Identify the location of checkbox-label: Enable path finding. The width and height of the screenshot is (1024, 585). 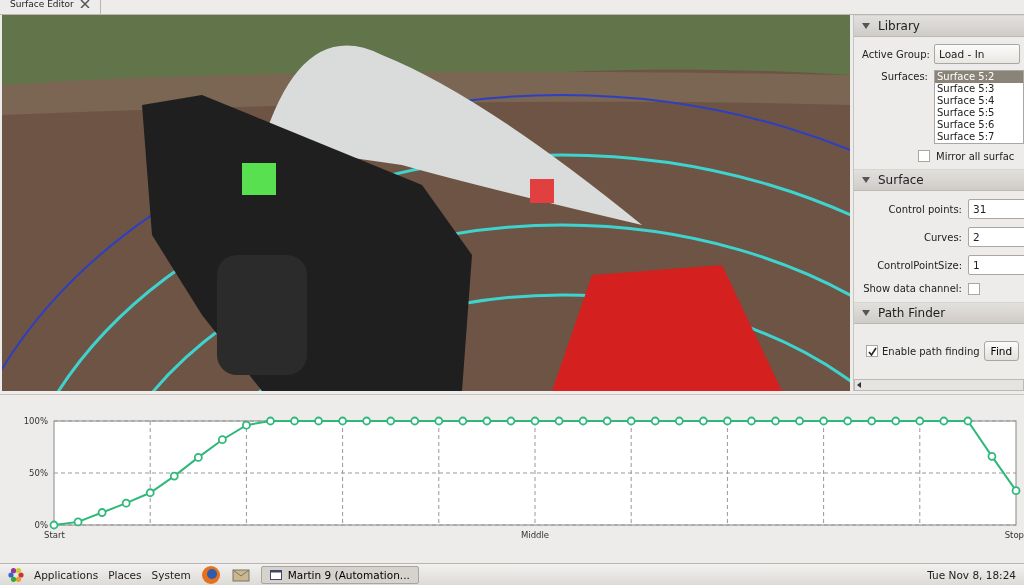
(931, 351).